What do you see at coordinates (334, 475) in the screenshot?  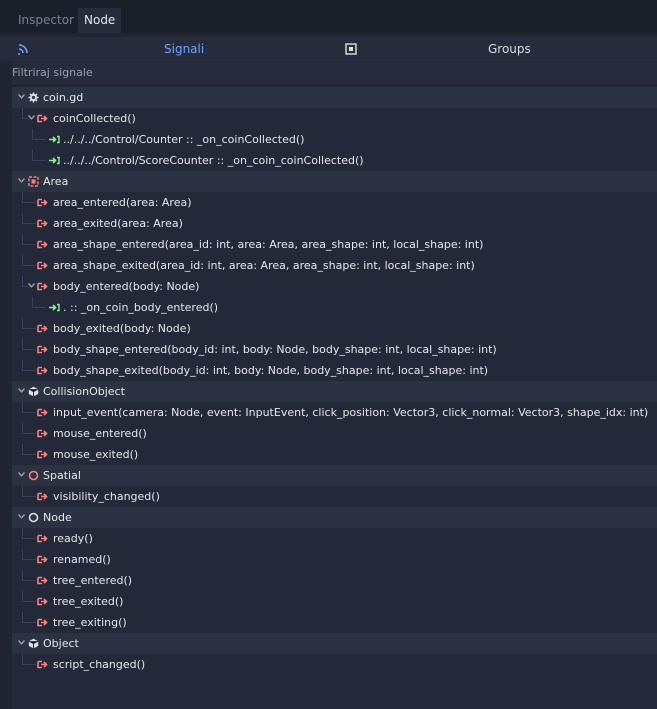 I see `tree-category: Spatial` at bounding box center [334, 475].